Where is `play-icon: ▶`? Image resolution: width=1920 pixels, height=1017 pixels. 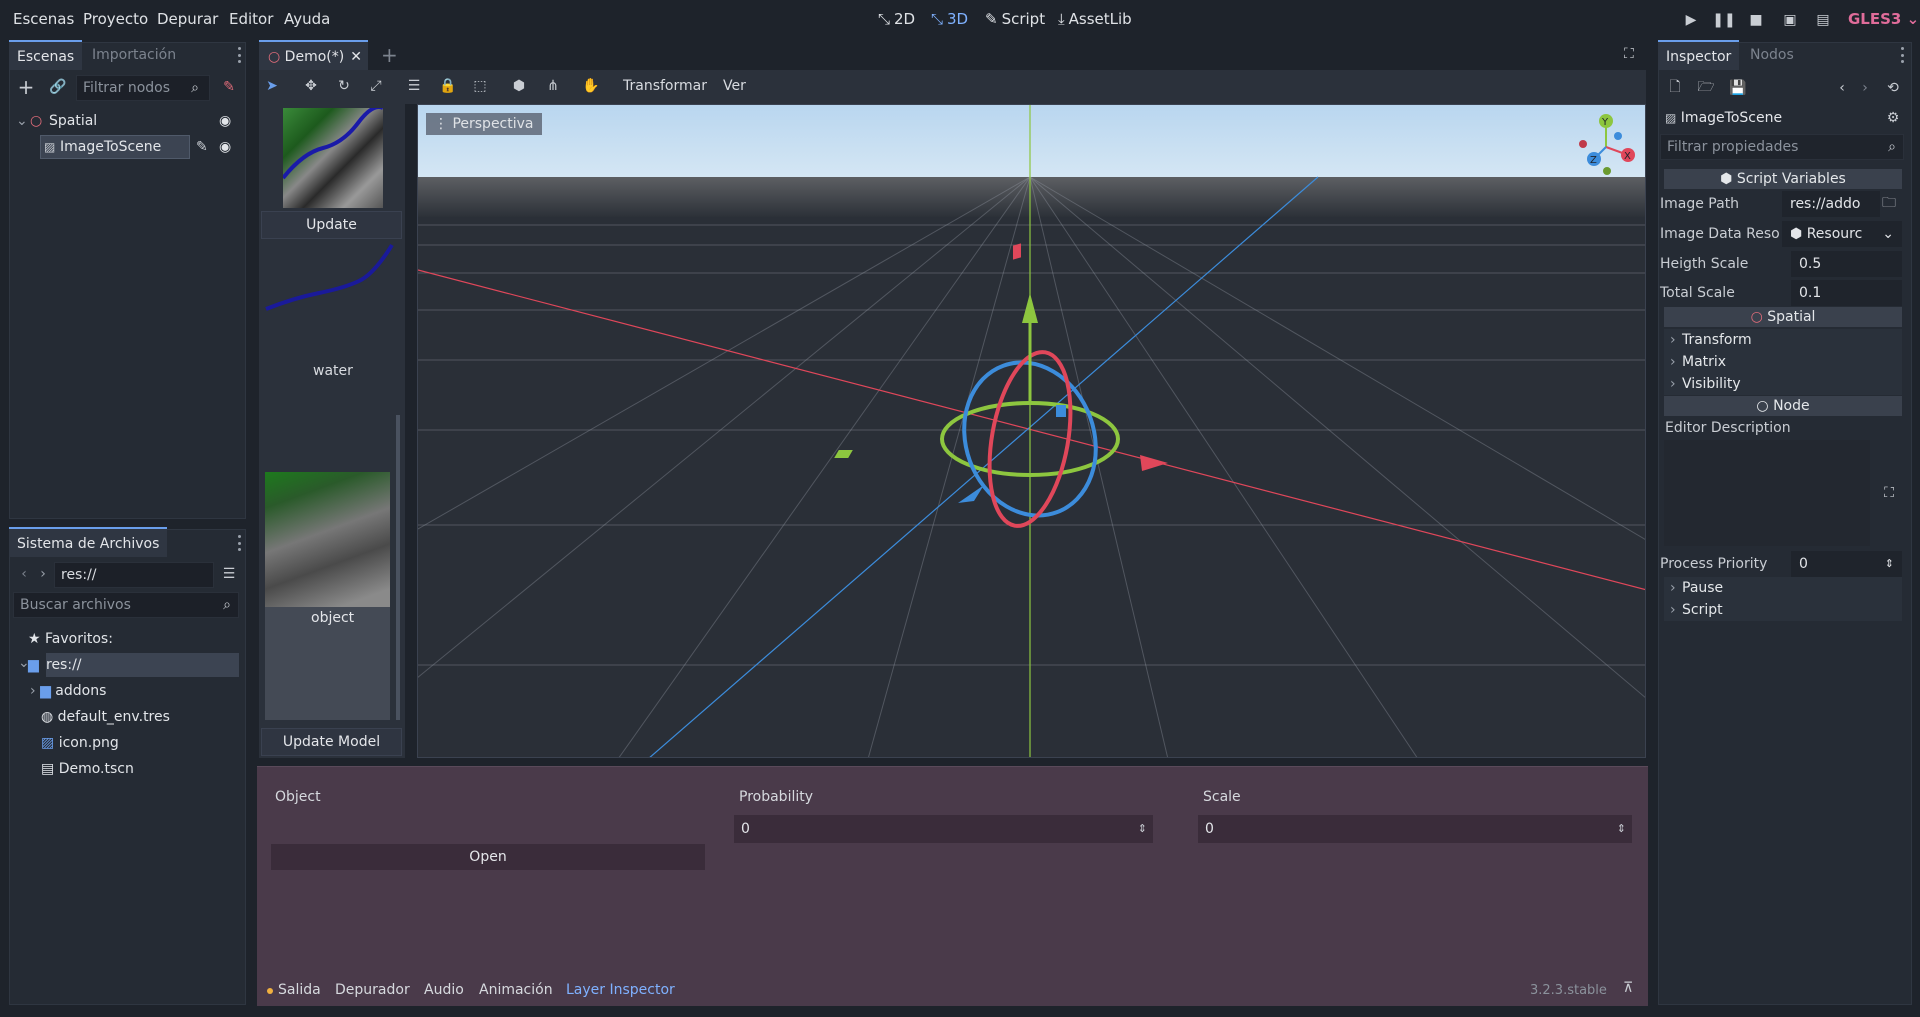 play-icon: ▶ is located at coordinates (1691, 20).